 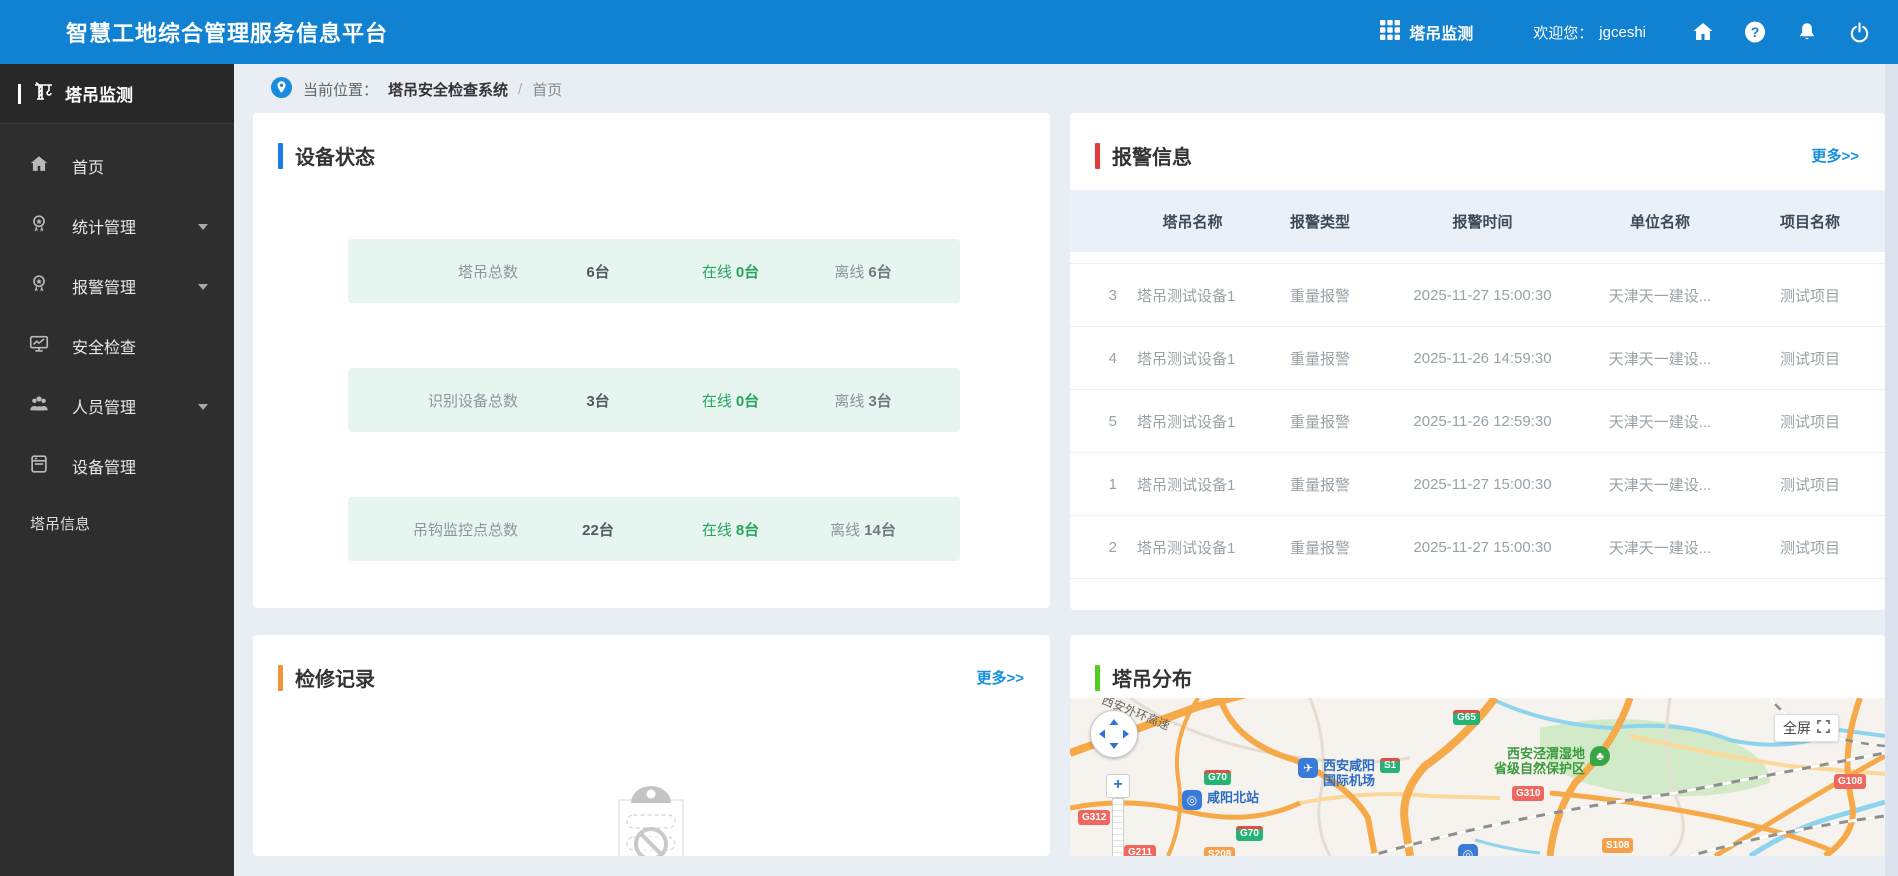 I want to click on map-zoom-slider, so click(x=1118, y=827).